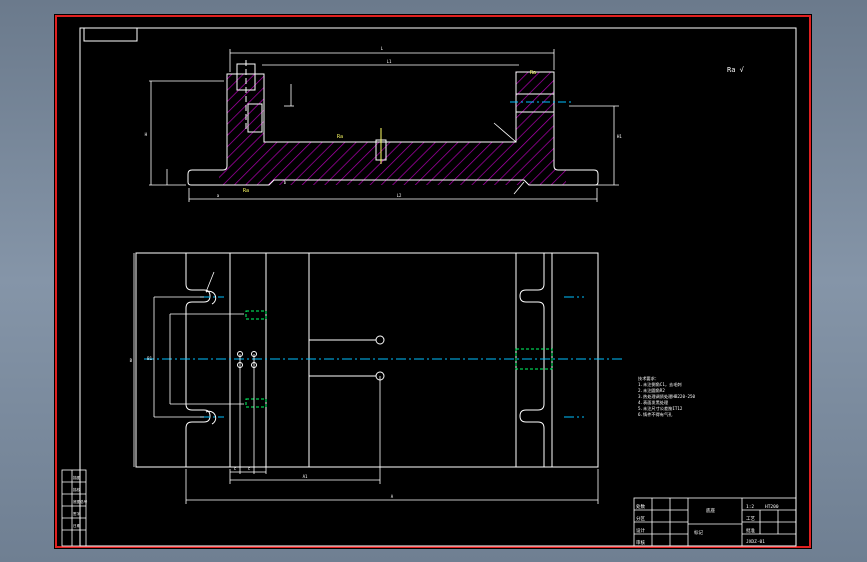 The image size is (867, 562). What do you see at coordinates (755, 542) in the screenshot?
I see `drawing-number: JXDZ-01` at bounding box center [755, 542].